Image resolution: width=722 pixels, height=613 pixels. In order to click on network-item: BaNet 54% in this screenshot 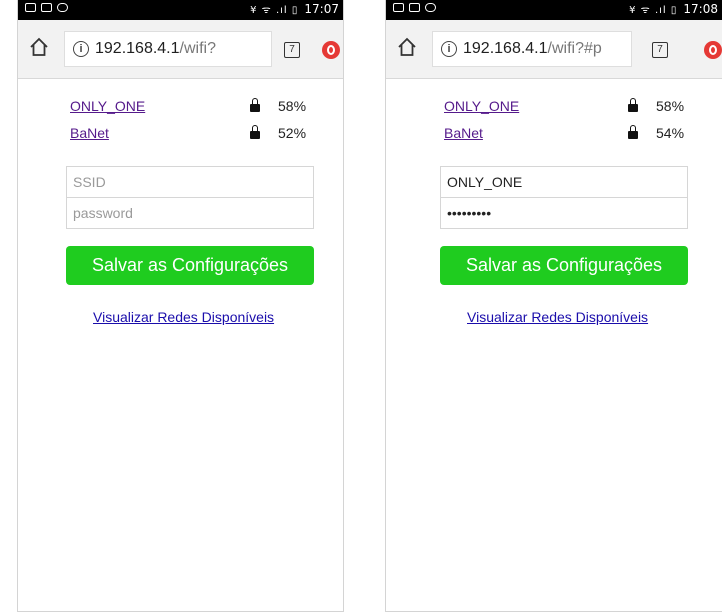, I will do `click(583, 136)`.